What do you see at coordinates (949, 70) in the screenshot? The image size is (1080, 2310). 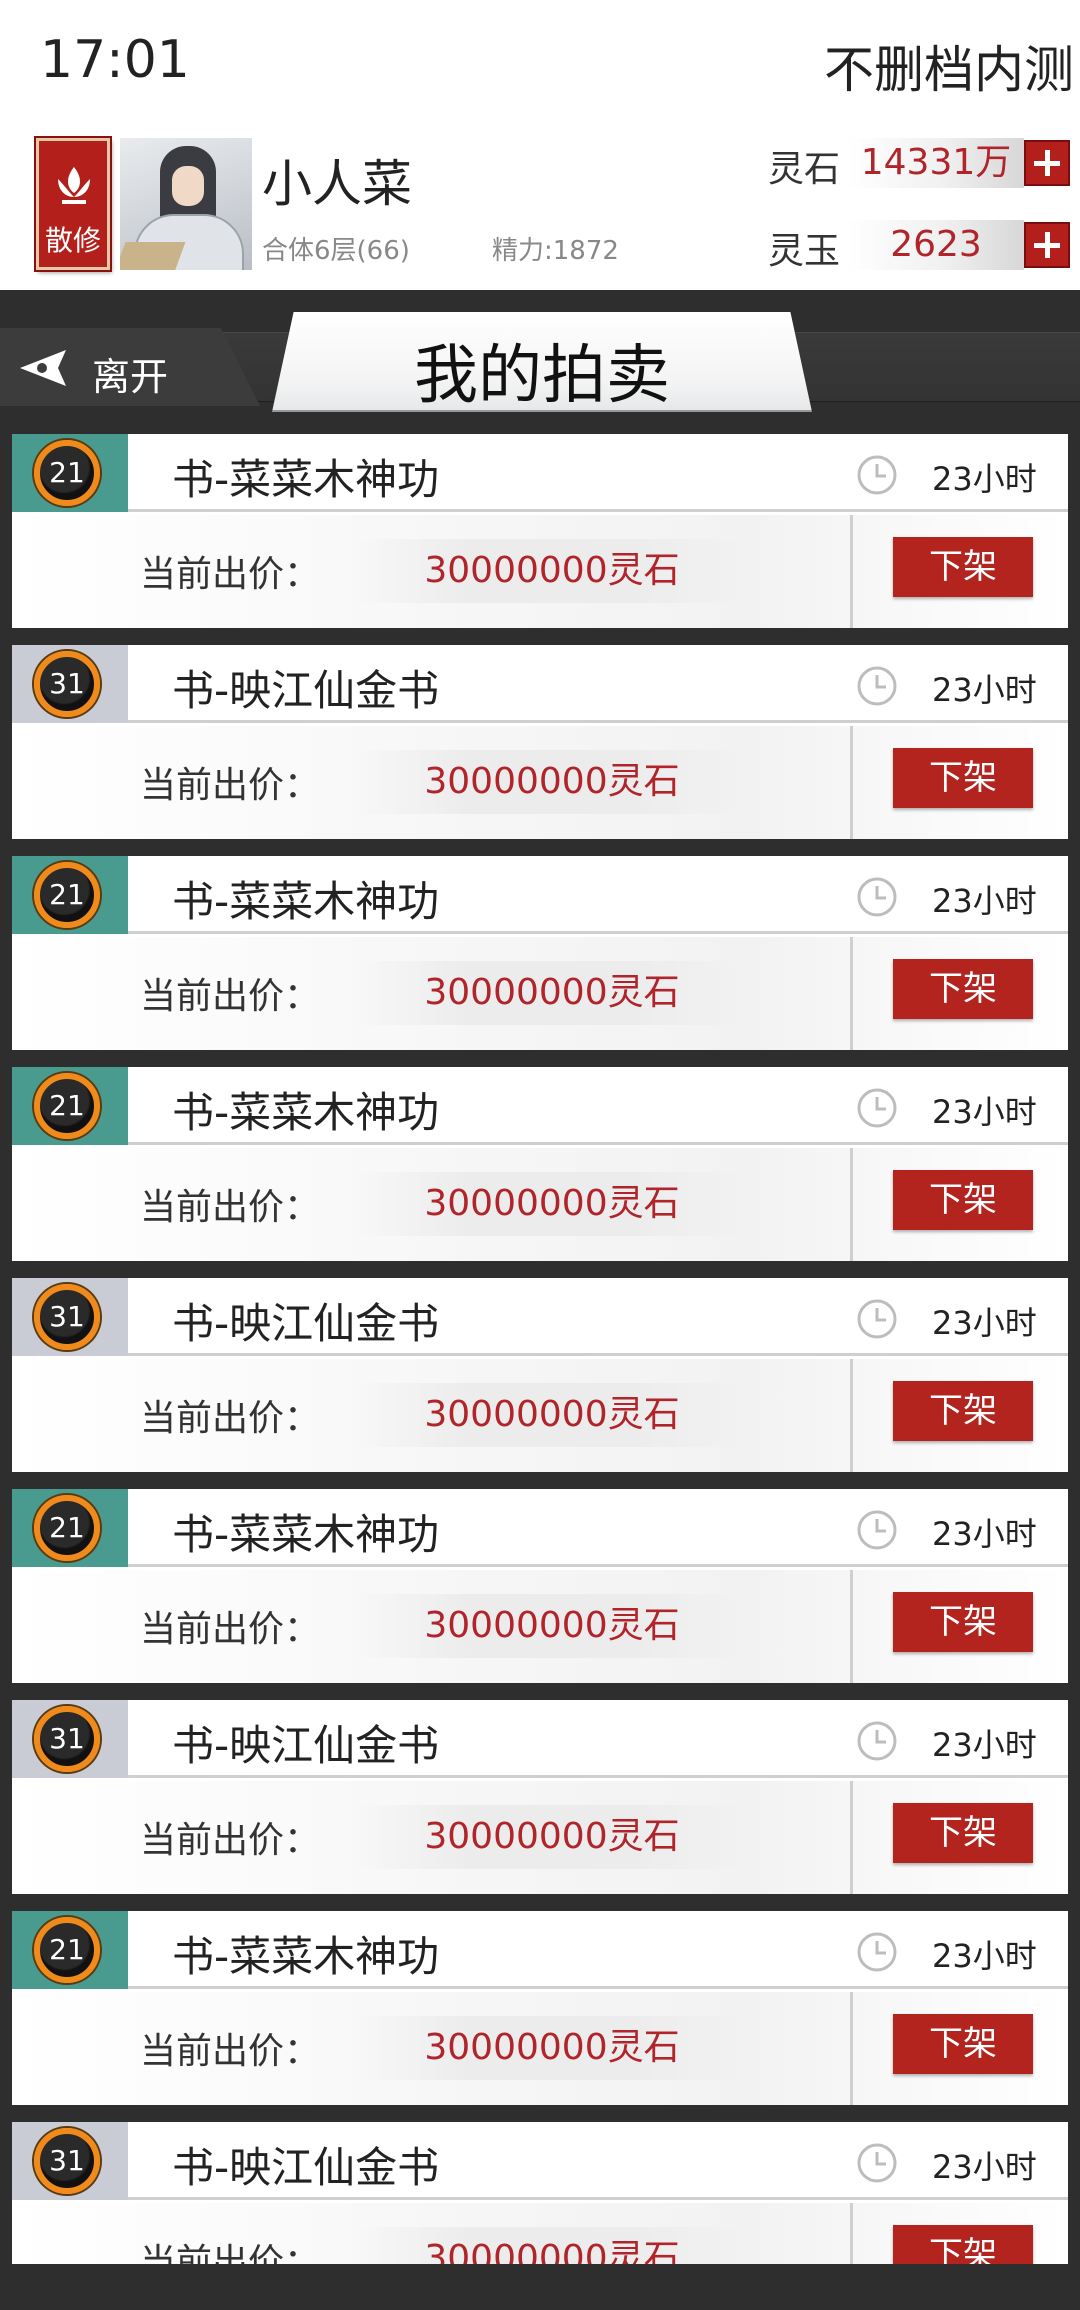 I see `server-name: 不删档内测` at bounding box center [949, 70].